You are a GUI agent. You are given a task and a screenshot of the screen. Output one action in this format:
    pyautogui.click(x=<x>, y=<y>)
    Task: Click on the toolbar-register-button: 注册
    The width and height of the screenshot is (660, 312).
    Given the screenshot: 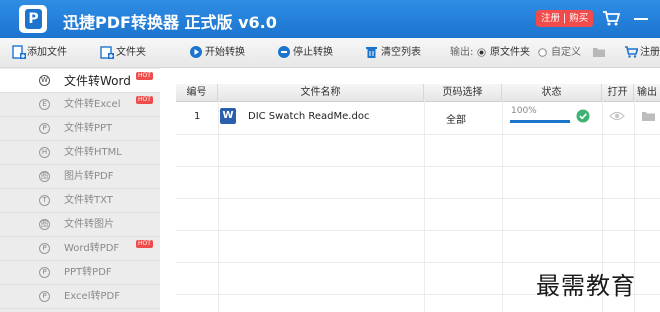 What is the action you would take?
    pyautogui.click(x=642, y=52)
    